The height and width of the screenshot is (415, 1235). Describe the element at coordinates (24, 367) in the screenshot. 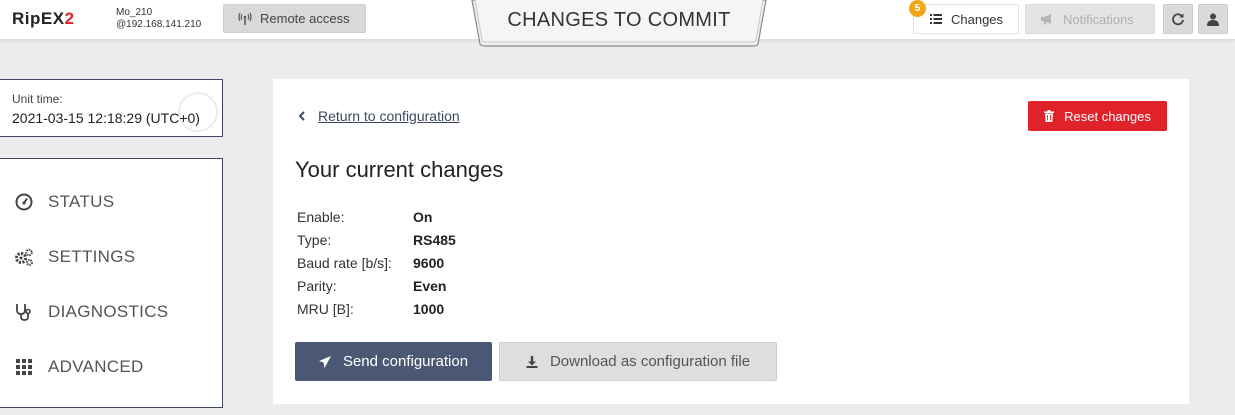

I see `grid-icon` at that location.